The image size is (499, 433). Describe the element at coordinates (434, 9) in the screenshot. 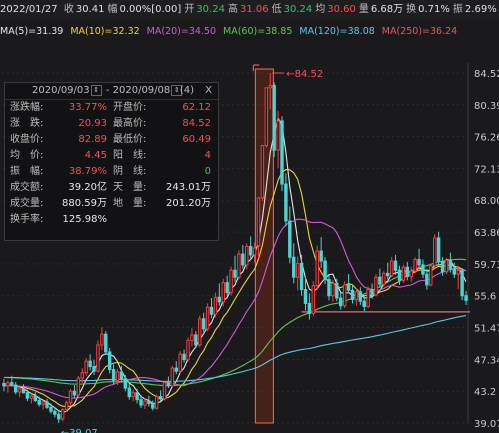

I see `quote-field-value: 0.71%` at that location.